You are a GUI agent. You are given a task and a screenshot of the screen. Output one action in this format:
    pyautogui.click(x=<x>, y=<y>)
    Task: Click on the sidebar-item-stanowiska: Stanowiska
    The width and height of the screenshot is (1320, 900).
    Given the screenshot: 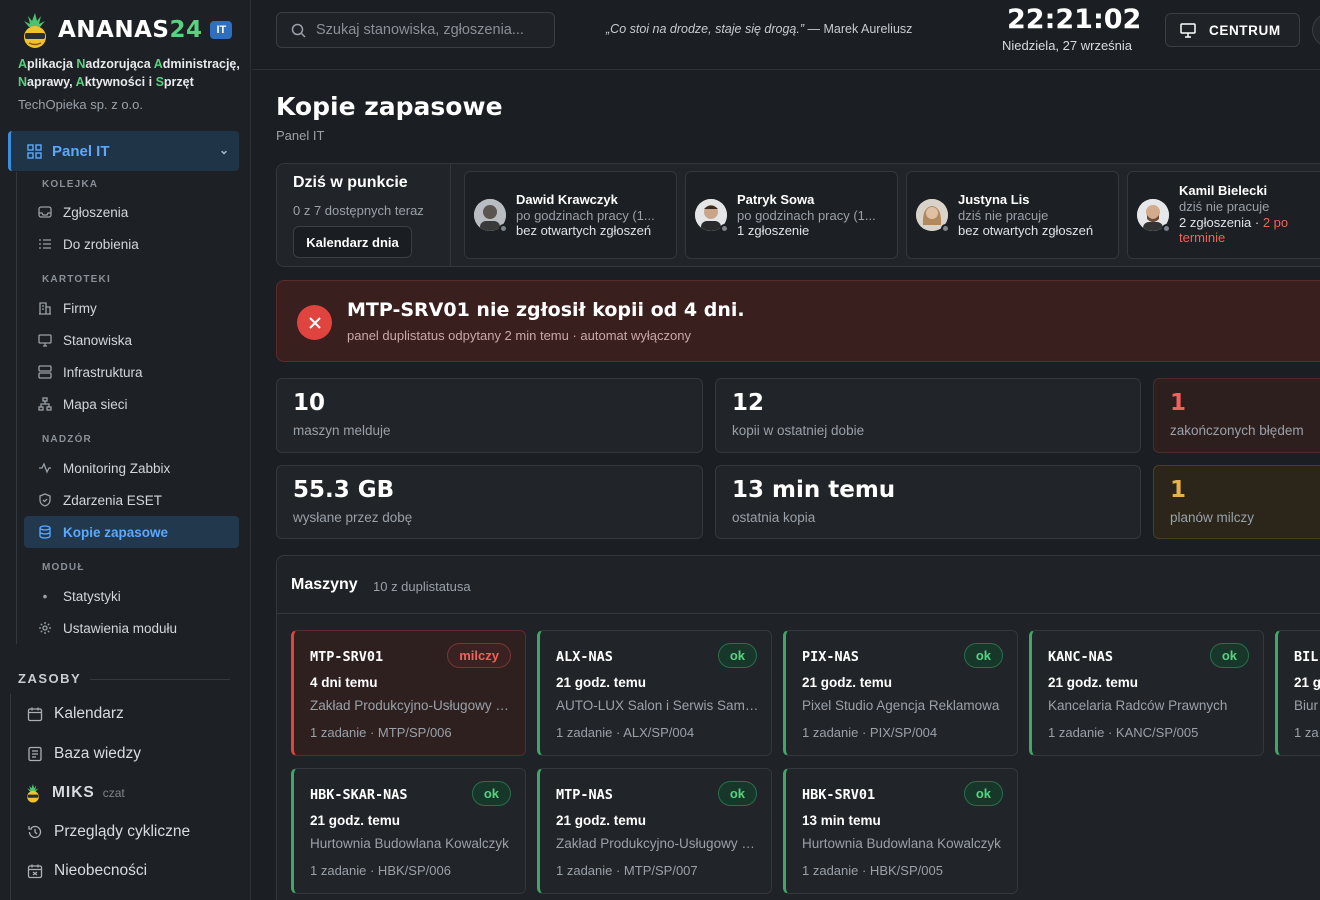 What is the action you would take?
    pyautogui.click(x=131, y=340)
    